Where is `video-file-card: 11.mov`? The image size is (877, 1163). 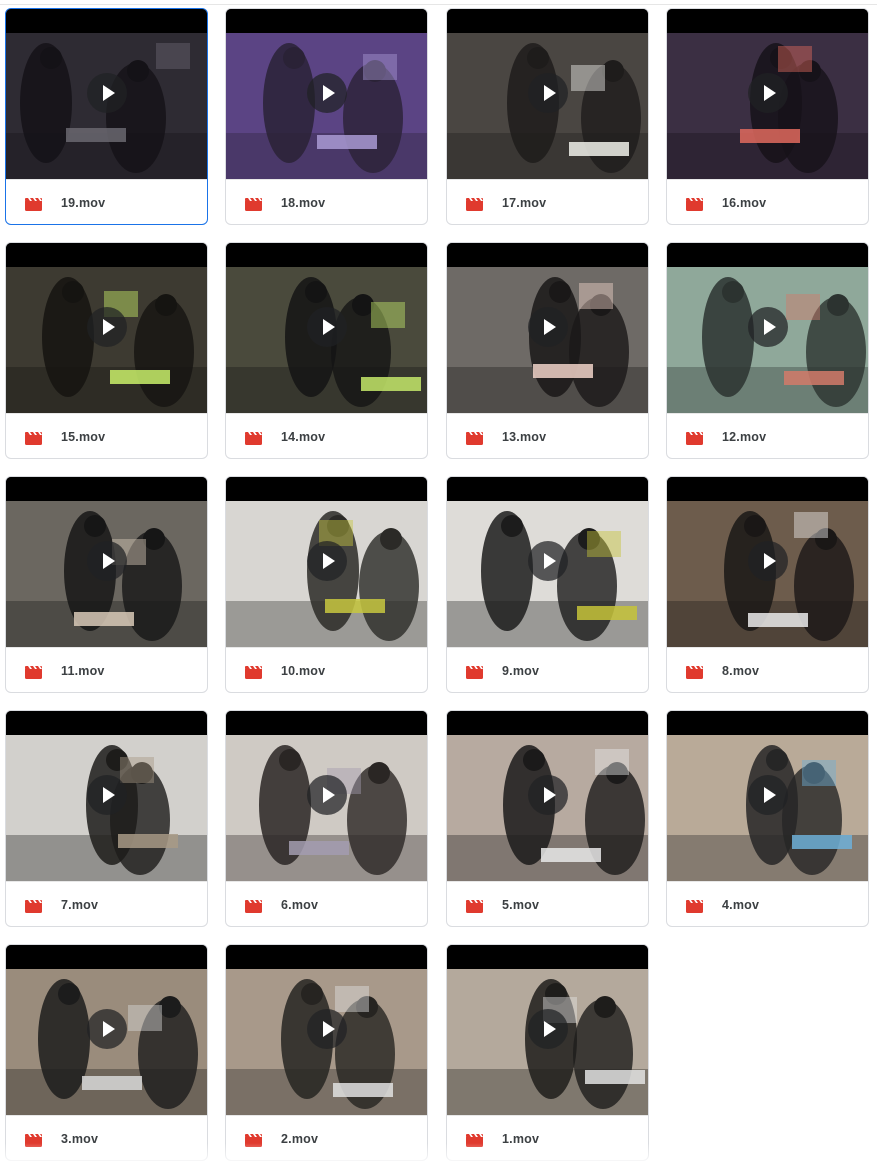 video-file-card: 11.mov is located at coordinates (106, 584).